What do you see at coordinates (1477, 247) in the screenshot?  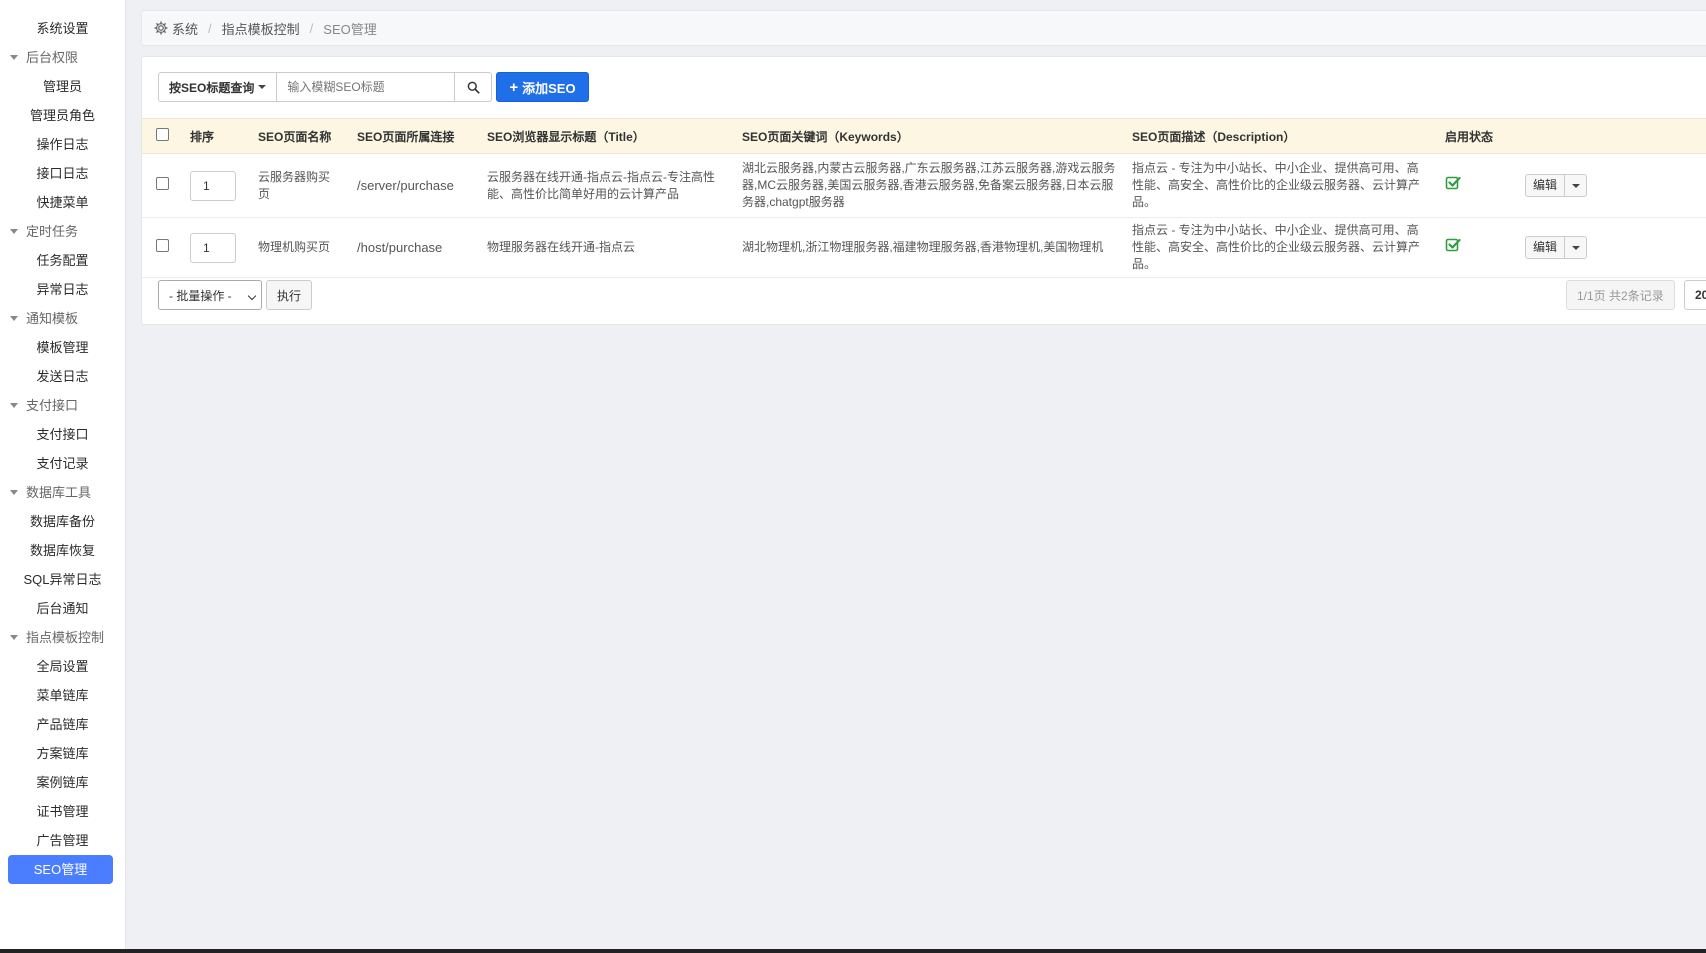 I see `status-cell` at bounding box center [1477, 247].